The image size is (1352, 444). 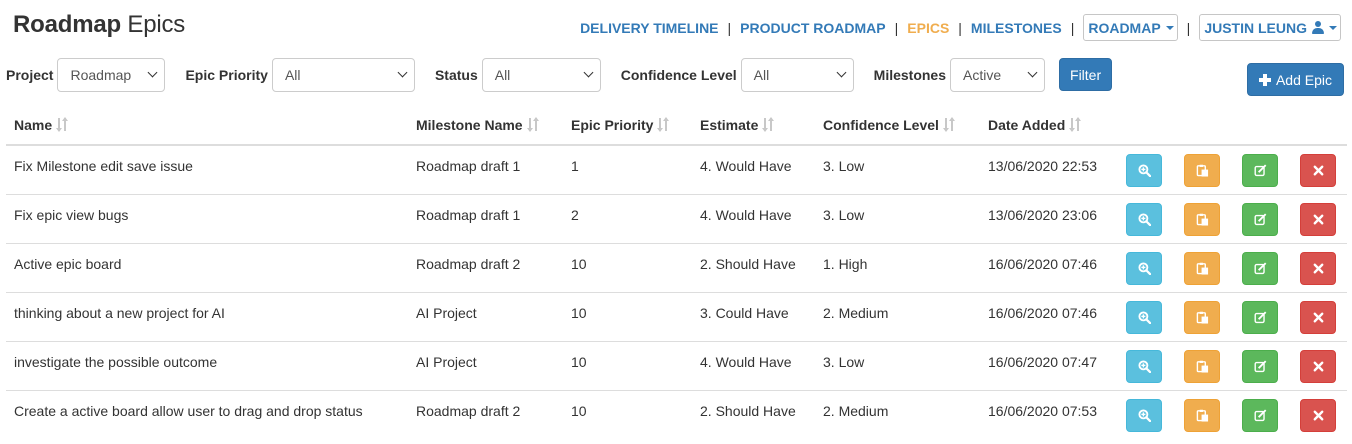 What do you see at coordinates (928, 28) in the screenshot?
I see `nav-epics: EPICS` at bounding box center [928, 28].